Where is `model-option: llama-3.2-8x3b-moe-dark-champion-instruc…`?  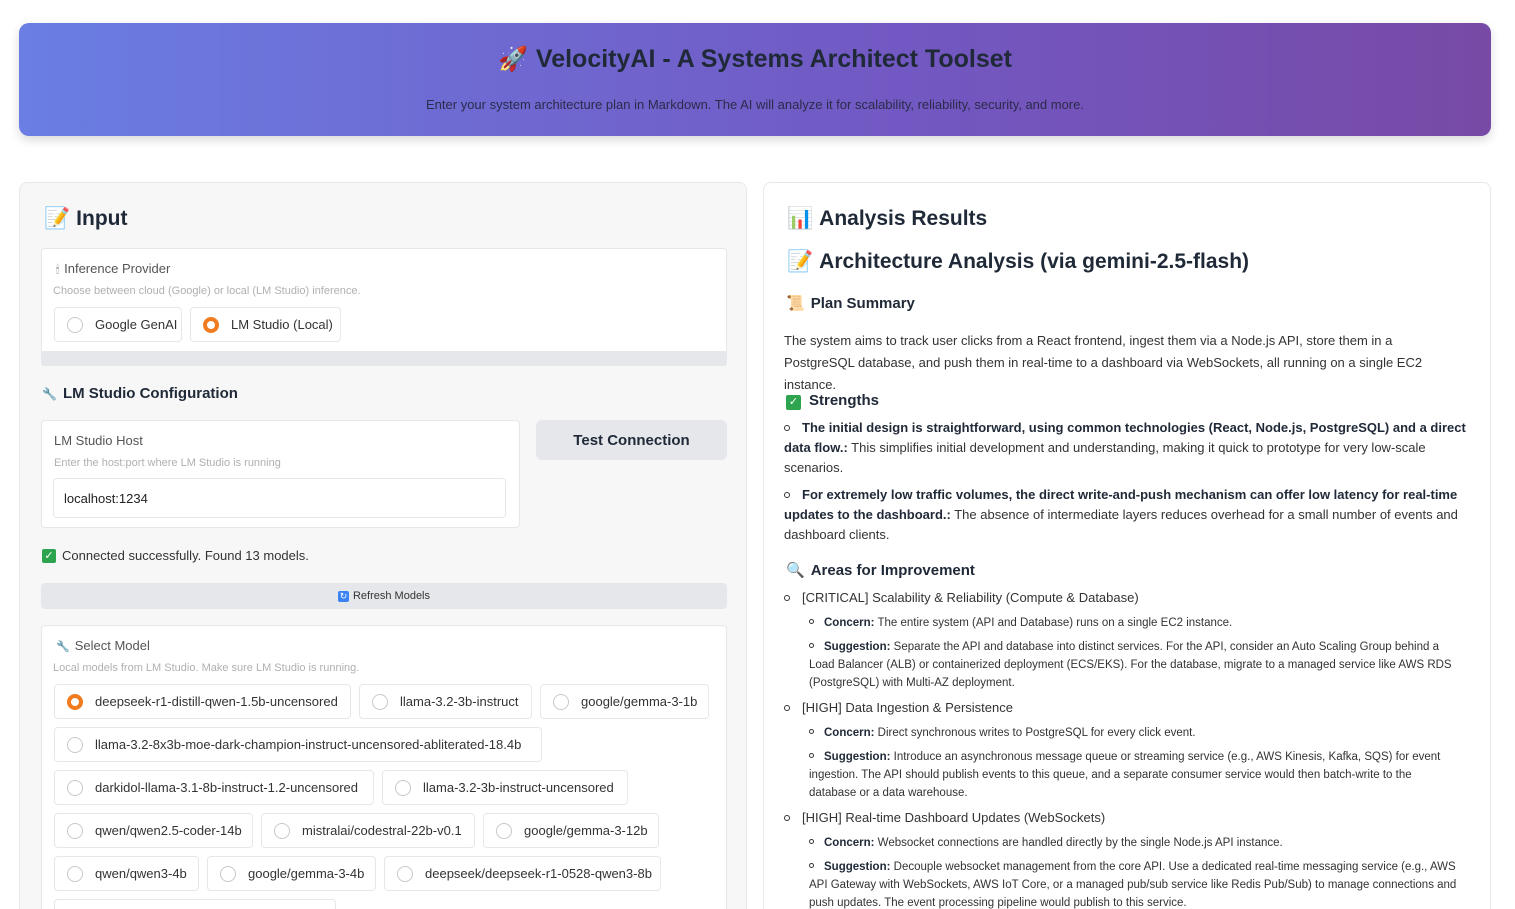
model-option: llama-3.2-8x3b-moe-dark-champion-instruc… is located at coordinates (298, 744).